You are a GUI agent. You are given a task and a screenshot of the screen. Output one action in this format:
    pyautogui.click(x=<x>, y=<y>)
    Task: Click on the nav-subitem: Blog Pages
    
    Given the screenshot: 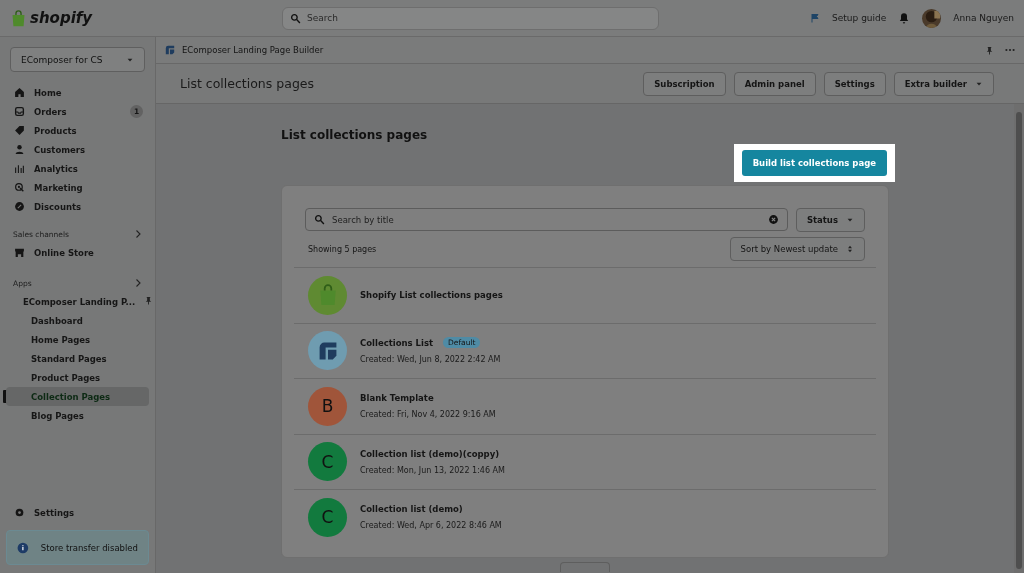 What is the action you would take?
    pyautogui.click(x=77, y=415)
    